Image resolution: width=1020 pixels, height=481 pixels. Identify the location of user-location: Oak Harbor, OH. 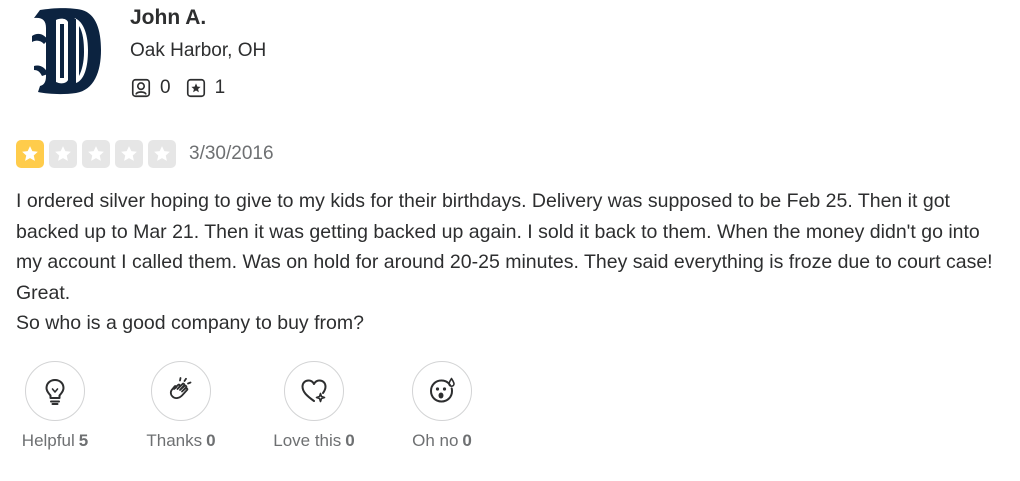
(198, 50).